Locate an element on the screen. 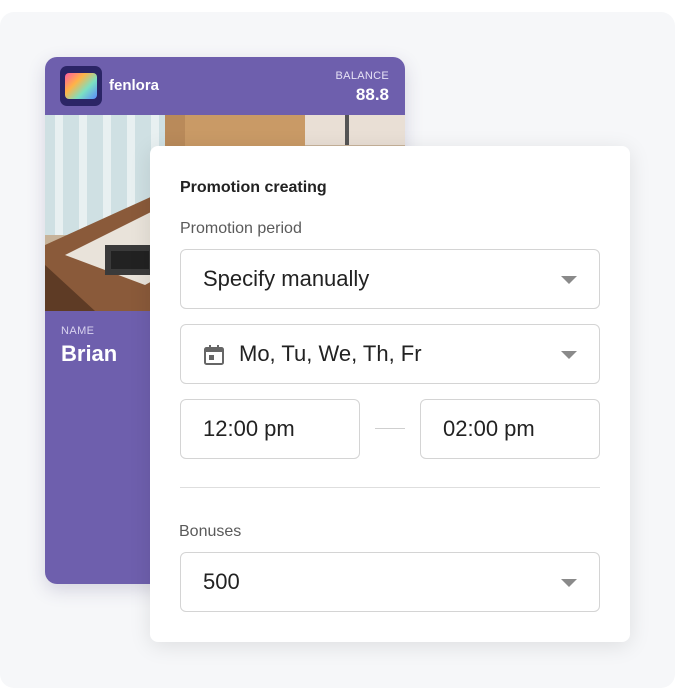 The height and width of the screenshot is (699, 675). start-time-value: 12:00 pm is located at coordinates (249, 428).